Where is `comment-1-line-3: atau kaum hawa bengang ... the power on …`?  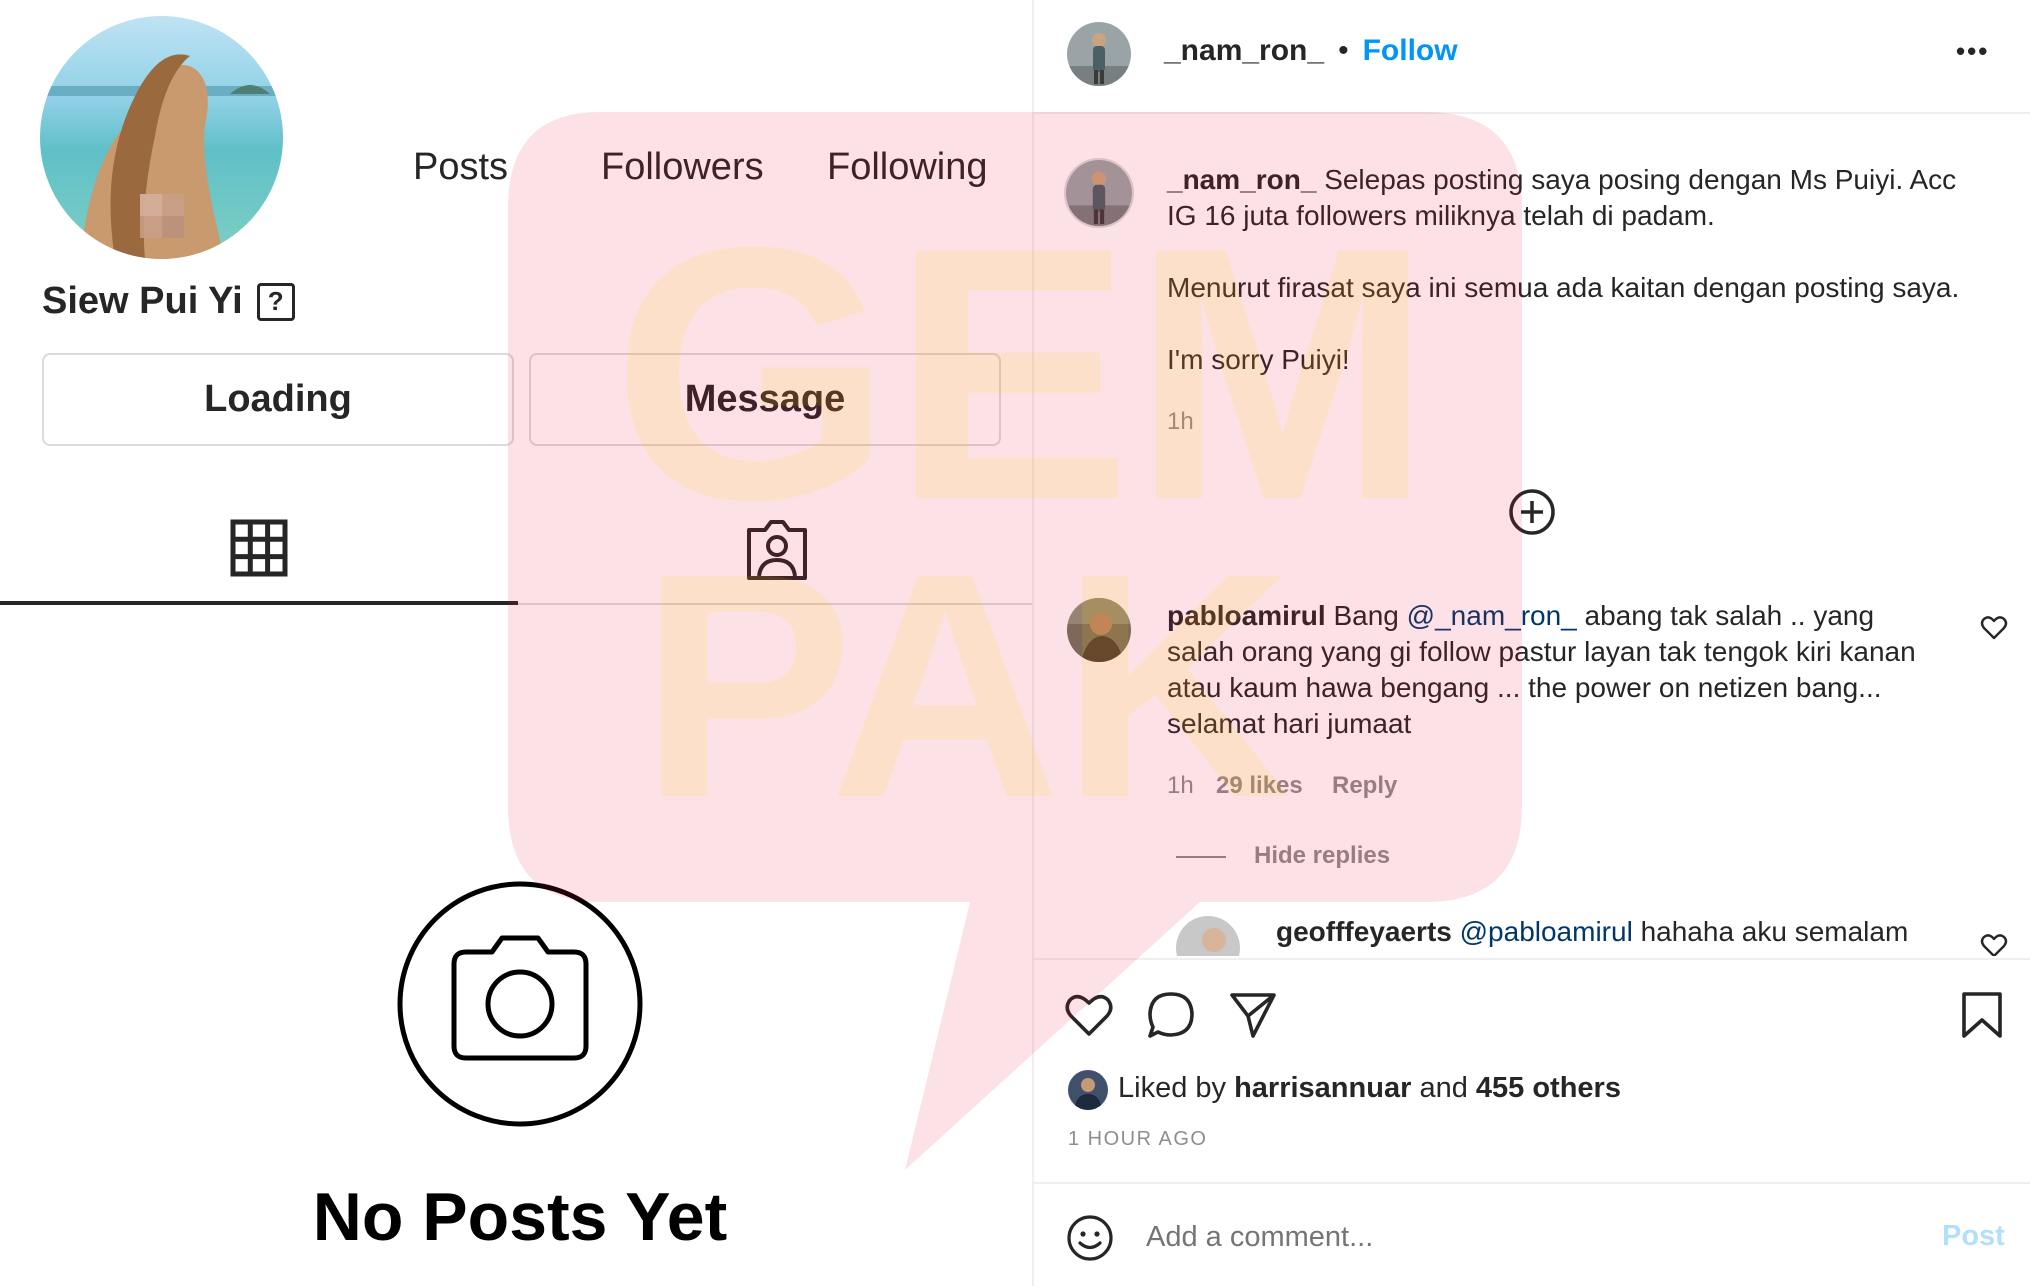
comment-1-line-3: atau kaum hawa bengang ... the power on … is located at coordinates (1524, 687).